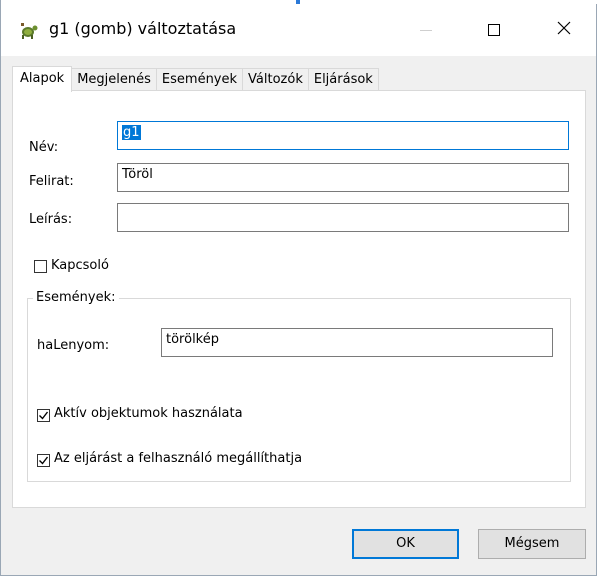 The width and height of the screenshot is (597, 576). What do you see at coordinates (343, 135) in the screenshot?
I see `name-field: g1` at bounding box center [343, 135].